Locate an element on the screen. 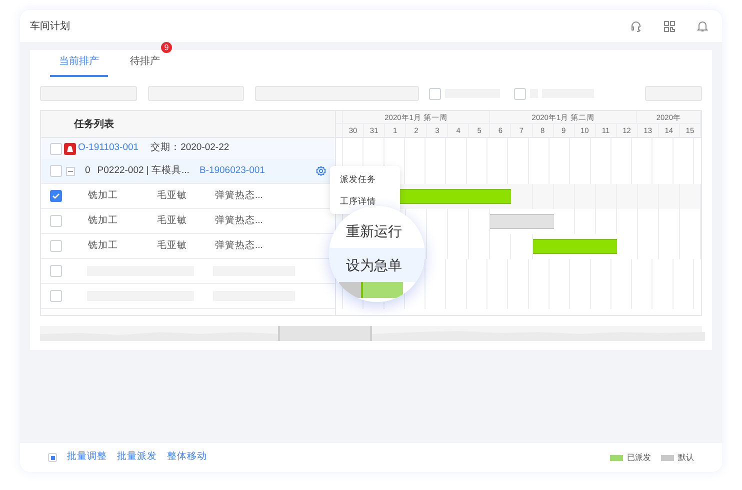 The height and width of the screenshot is (490, 742). action-link: 批量调整 is located at coordinates (87, 457).